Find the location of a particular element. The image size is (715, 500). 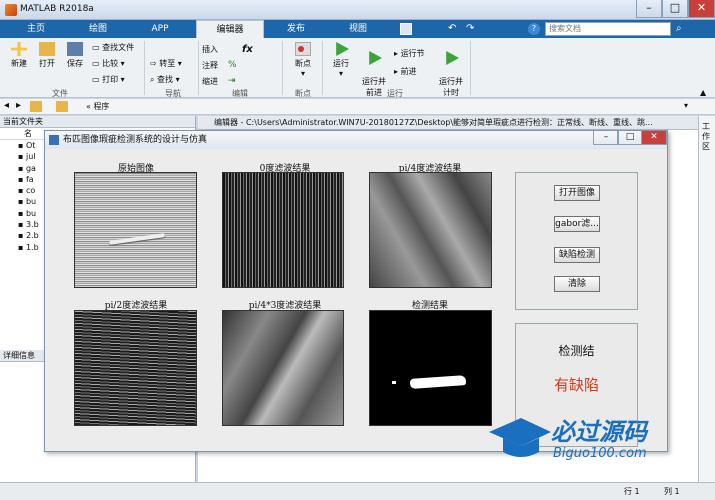

run-section-button: ▸ 运行节 is located at coordinates (414, 53).